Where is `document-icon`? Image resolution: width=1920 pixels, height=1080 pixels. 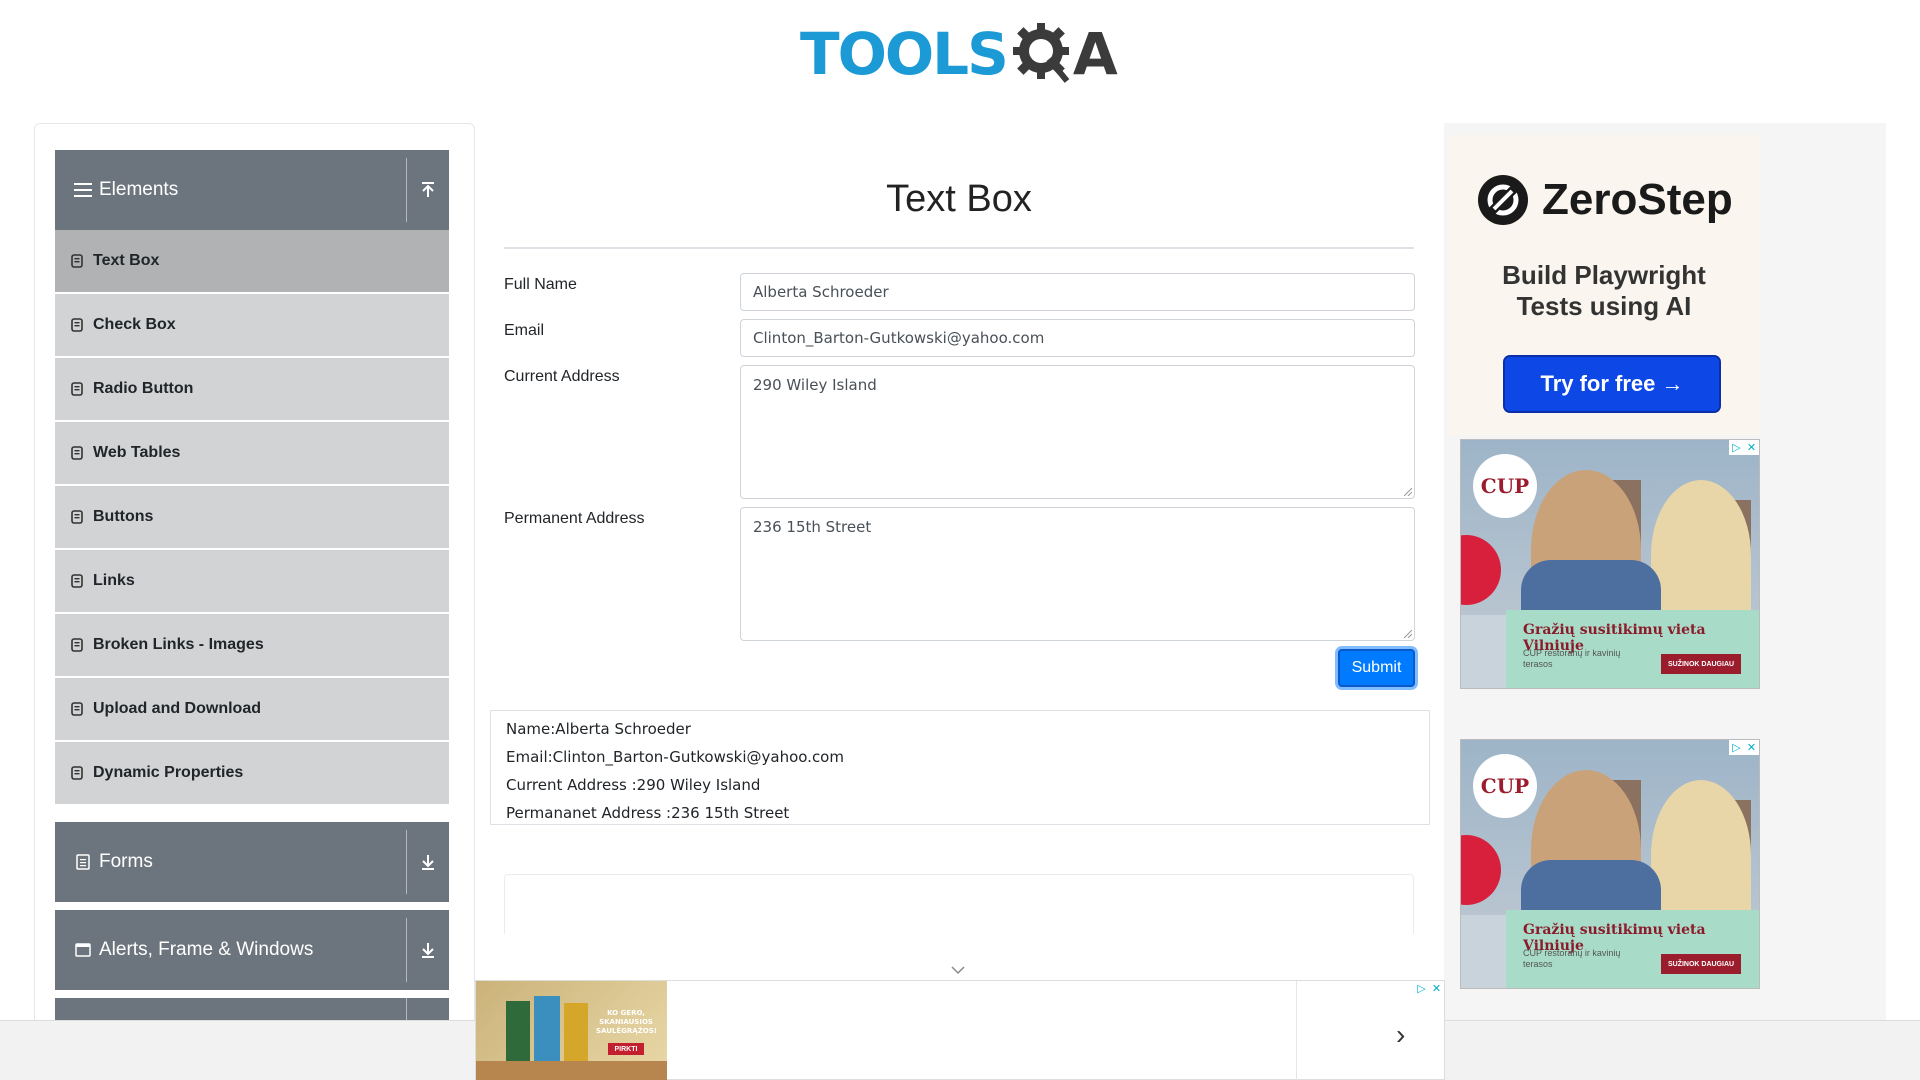
document-icon is located at coordinates (83, 862).